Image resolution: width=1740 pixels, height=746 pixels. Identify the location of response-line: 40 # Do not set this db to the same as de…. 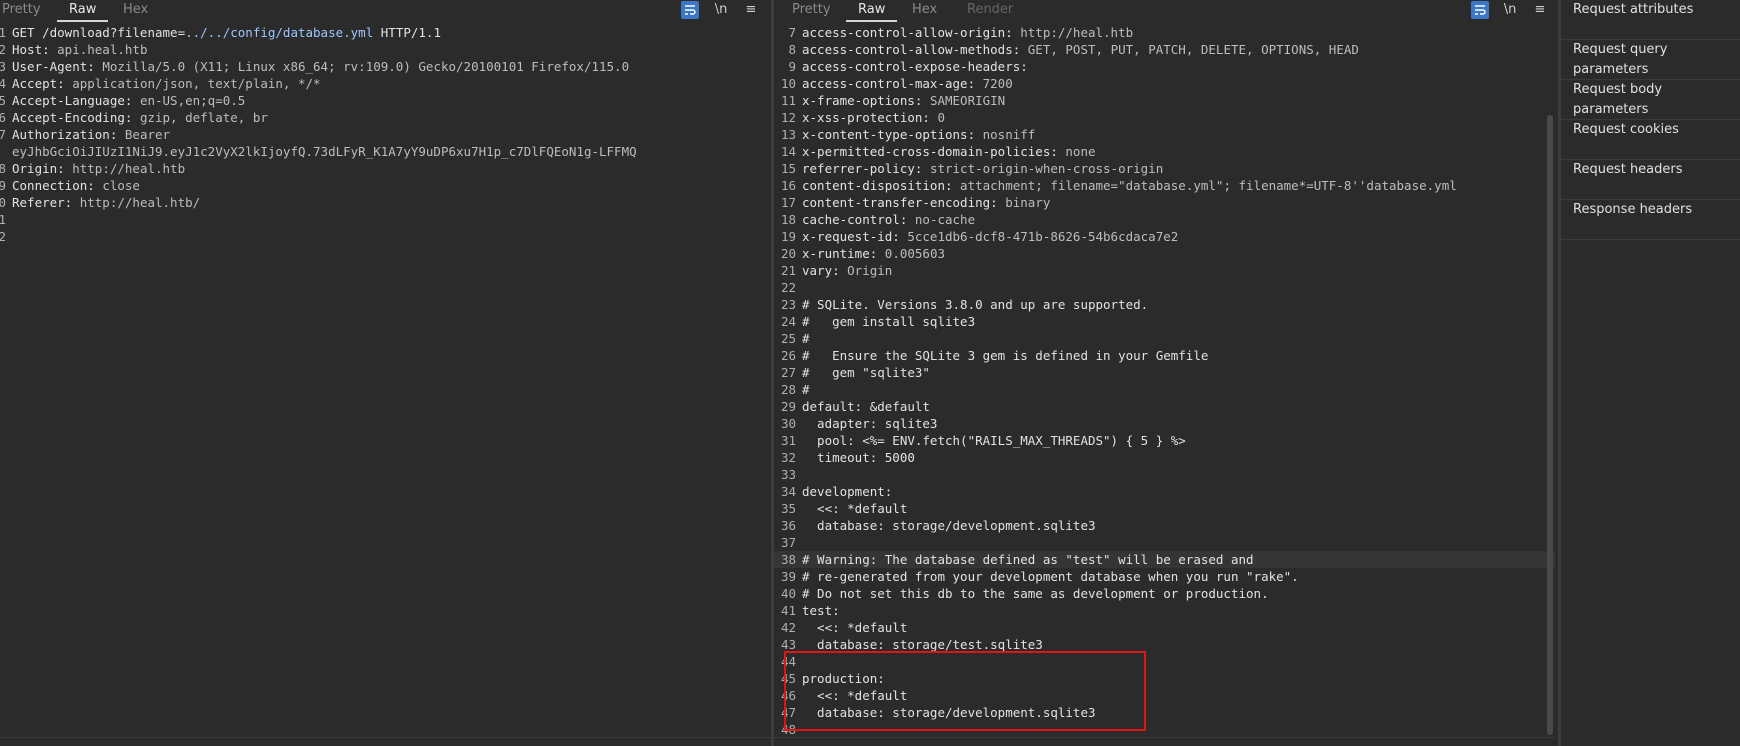
(1164, 593).